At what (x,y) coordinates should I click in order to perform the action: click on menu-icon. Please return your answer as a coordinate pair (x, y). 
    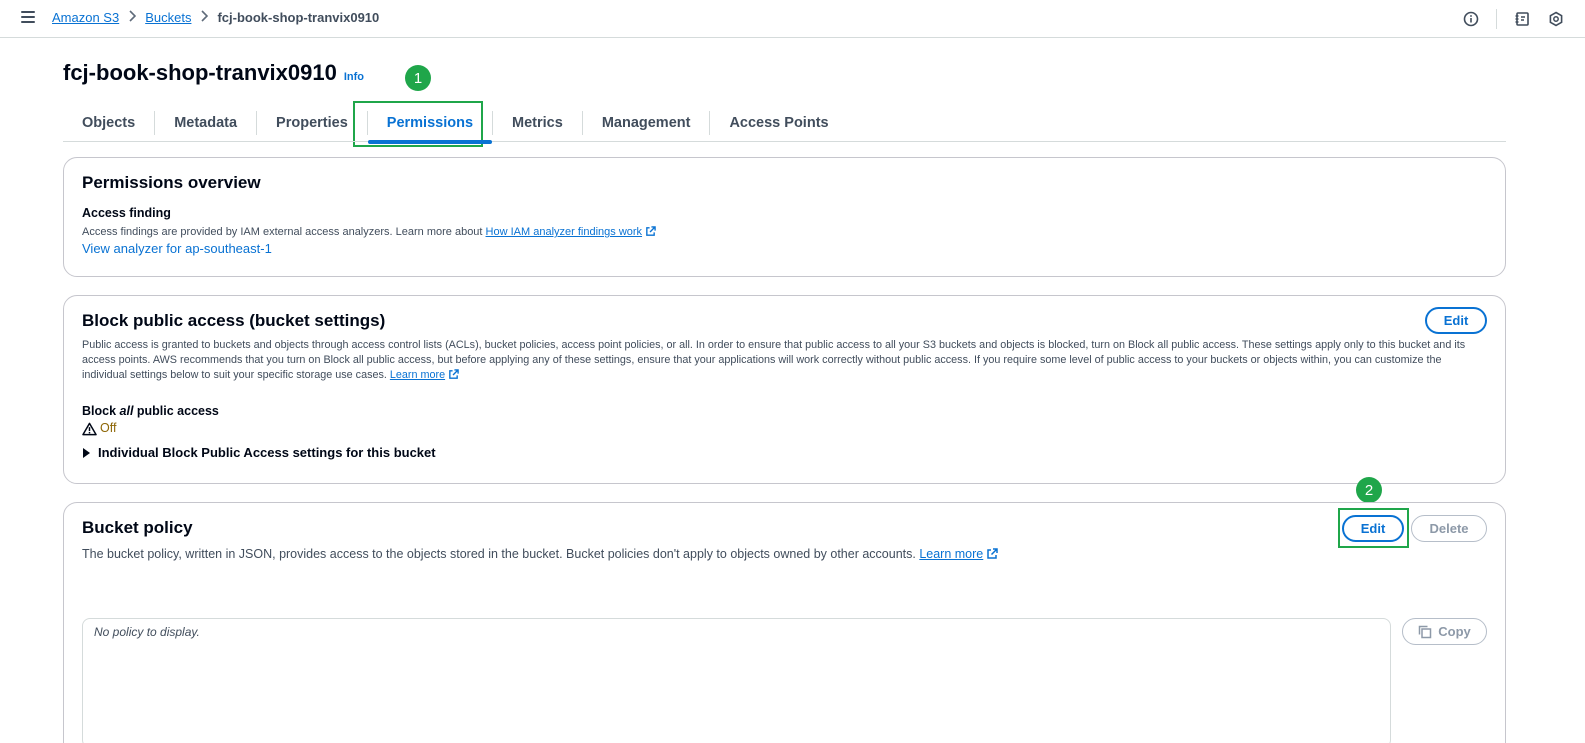
    Looking at the image, I should click on (28, 17).